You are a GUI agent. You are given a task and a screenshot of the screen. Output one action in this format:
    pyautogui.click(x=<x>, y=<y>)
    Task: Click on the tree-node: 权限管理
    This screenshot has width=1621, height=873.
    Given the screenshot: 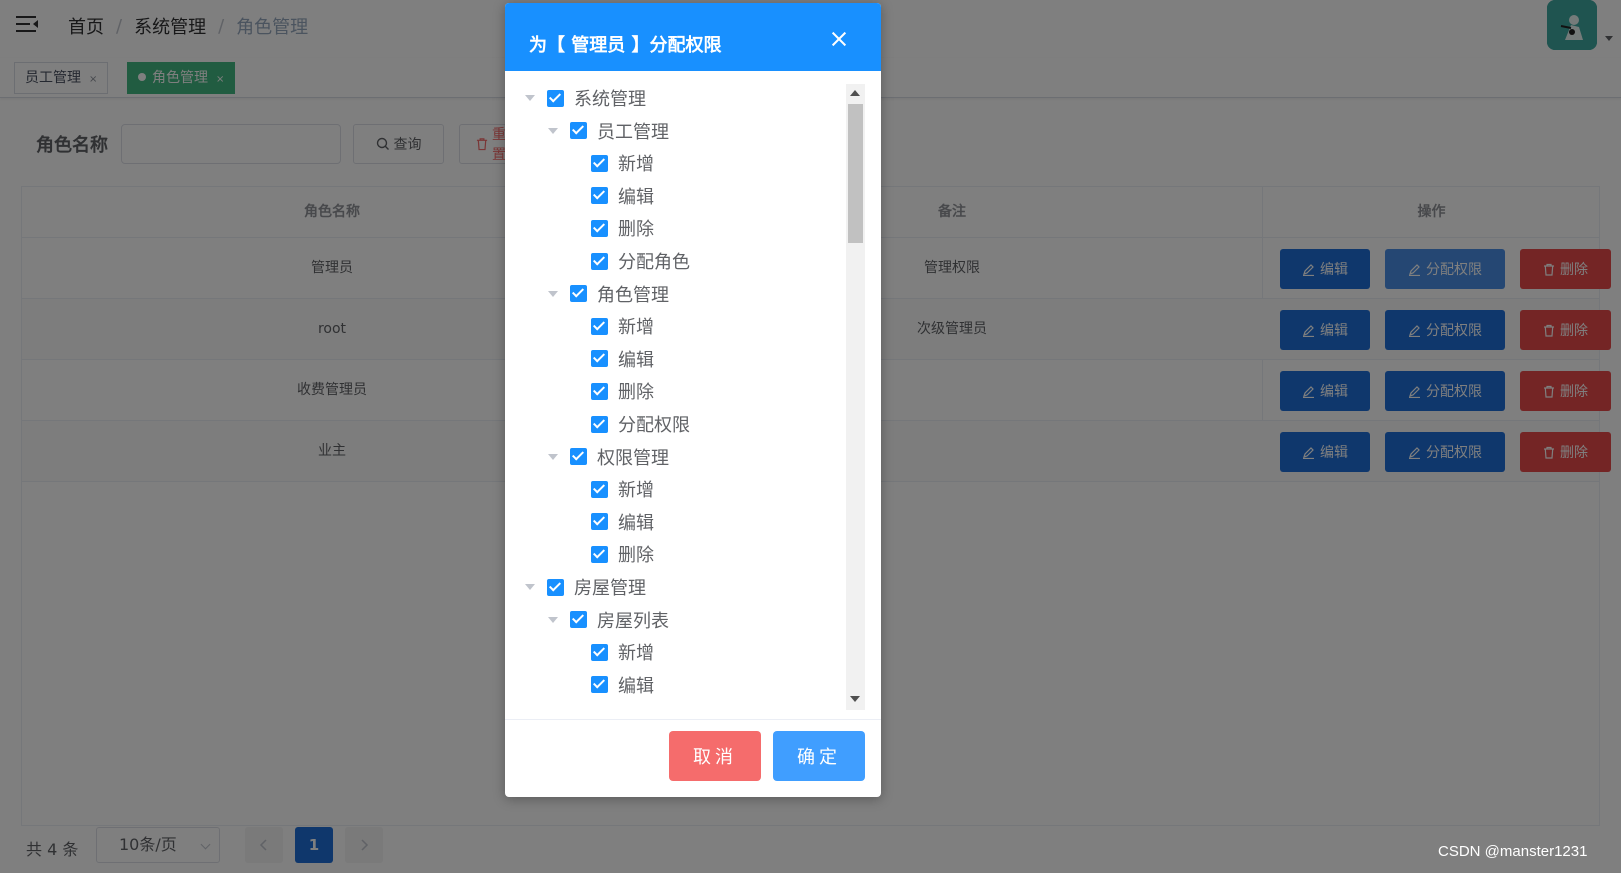 What is the action you would take?
    pyautogui.click(x=608, y=457)
    